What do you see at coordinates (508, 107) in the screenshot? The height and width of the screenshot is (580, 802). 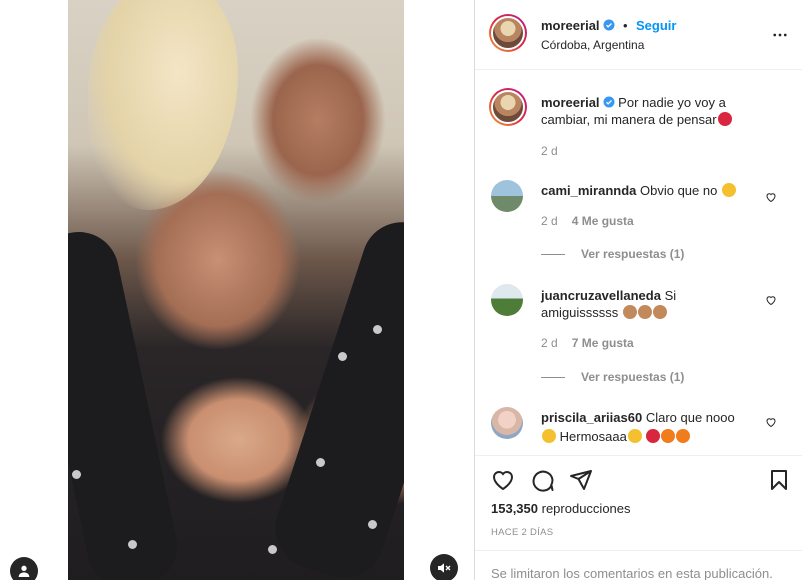 I see `caption-avatar` at bounding box center [508, 107].